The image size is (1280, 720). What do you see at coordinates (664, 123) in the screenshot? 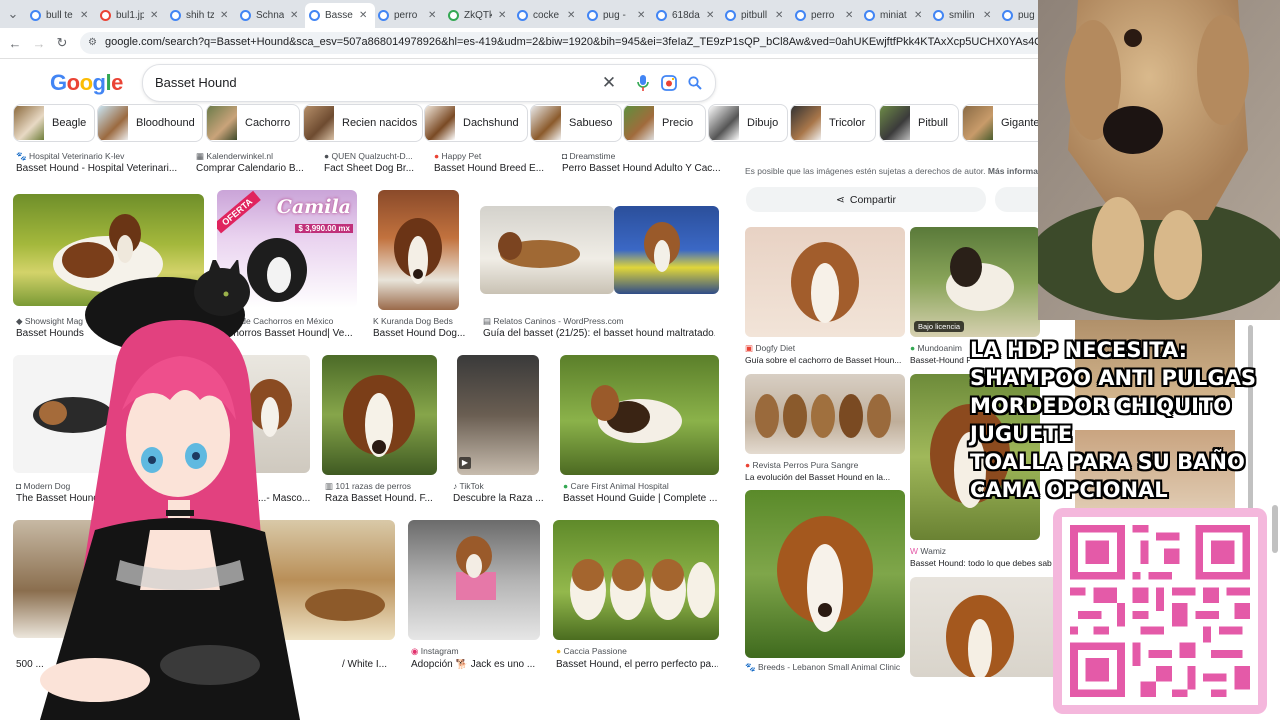
I see `chip-precio: Precio` at bounding box center [664, 123].